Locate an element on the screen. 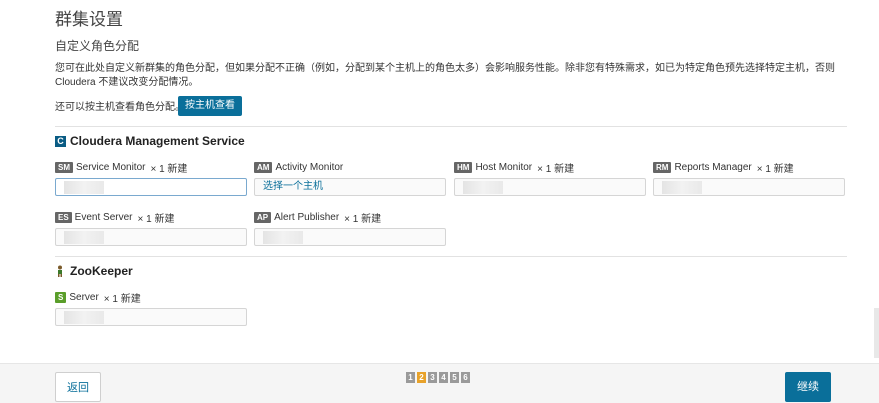  role-reports-manager: RM Reports Manager × 1 新建 is located at coordinates (749, 178).